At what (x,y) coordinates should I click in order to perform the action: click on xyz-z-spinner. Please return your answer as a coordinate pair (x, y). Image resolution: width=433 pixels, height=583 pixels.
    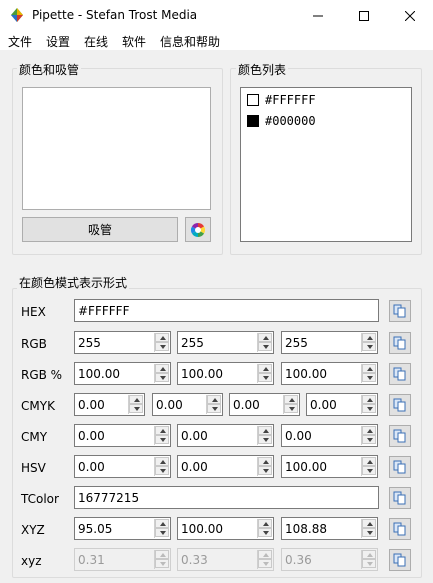
    Looking at the image, I should click on (368, 528).